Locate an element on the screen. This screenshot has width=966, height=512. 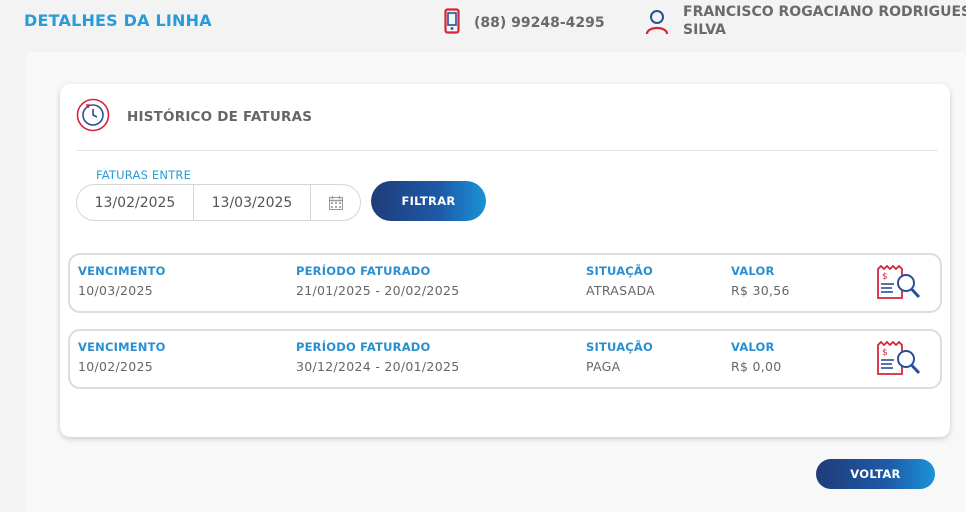
calendar-icon is located at coordinates (335, 202).